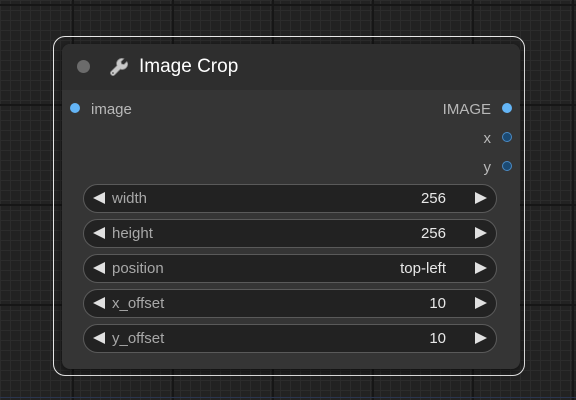 This screenshot has width=576, height=400. What do you see at coordinates (507, 108) in the screenshot?
I see `output-slot-image` at bounding box center [507, 108].